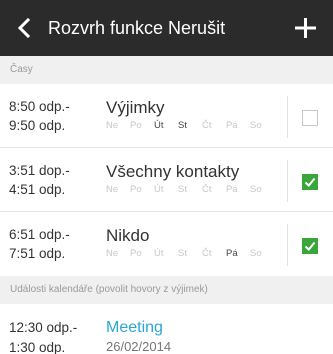 This screenshot has height=354, width=333. What do you see at coordinates (37, 189) in the screenshot?
I see `end-time: 4:51 odp.` at bounding box center [37, 189].